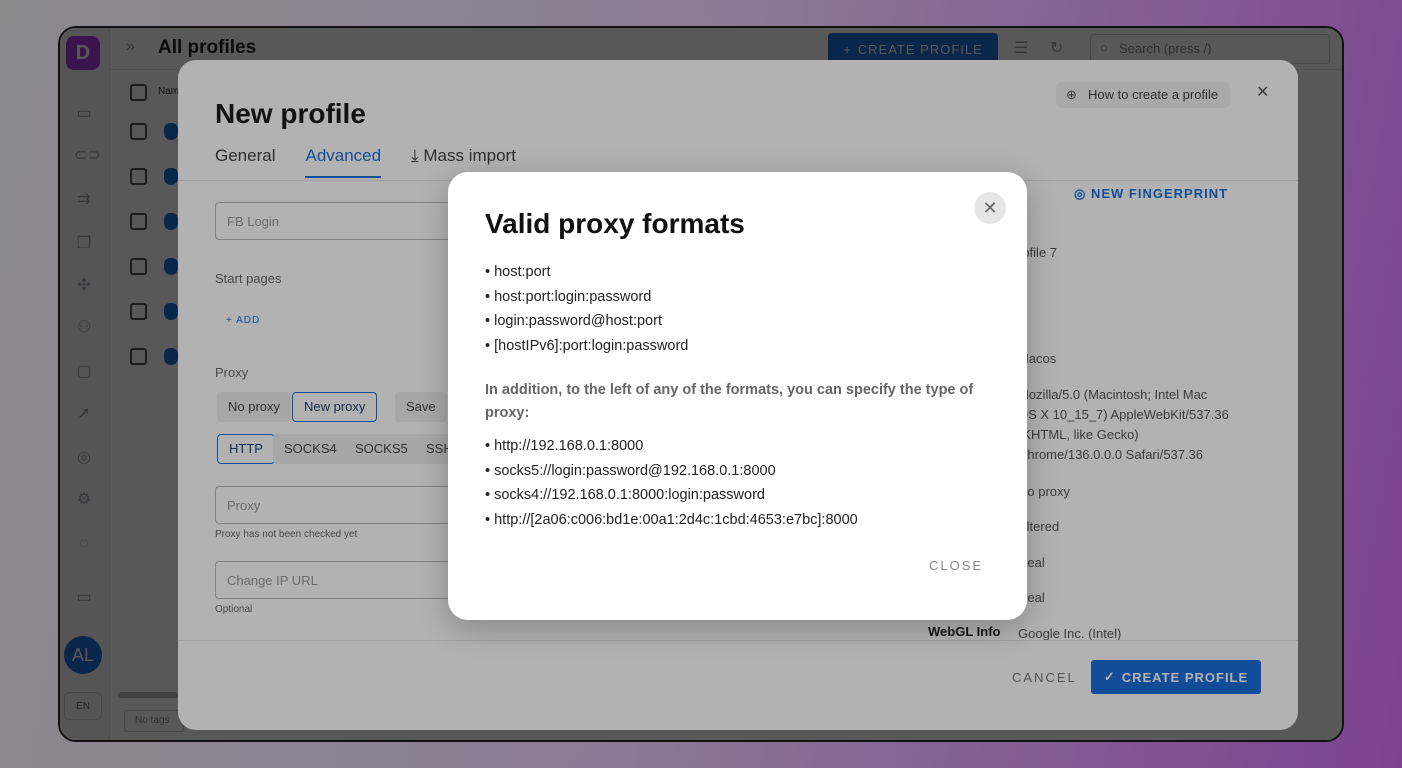  I want to click on close-button: CLOSE, so click(956, 565).